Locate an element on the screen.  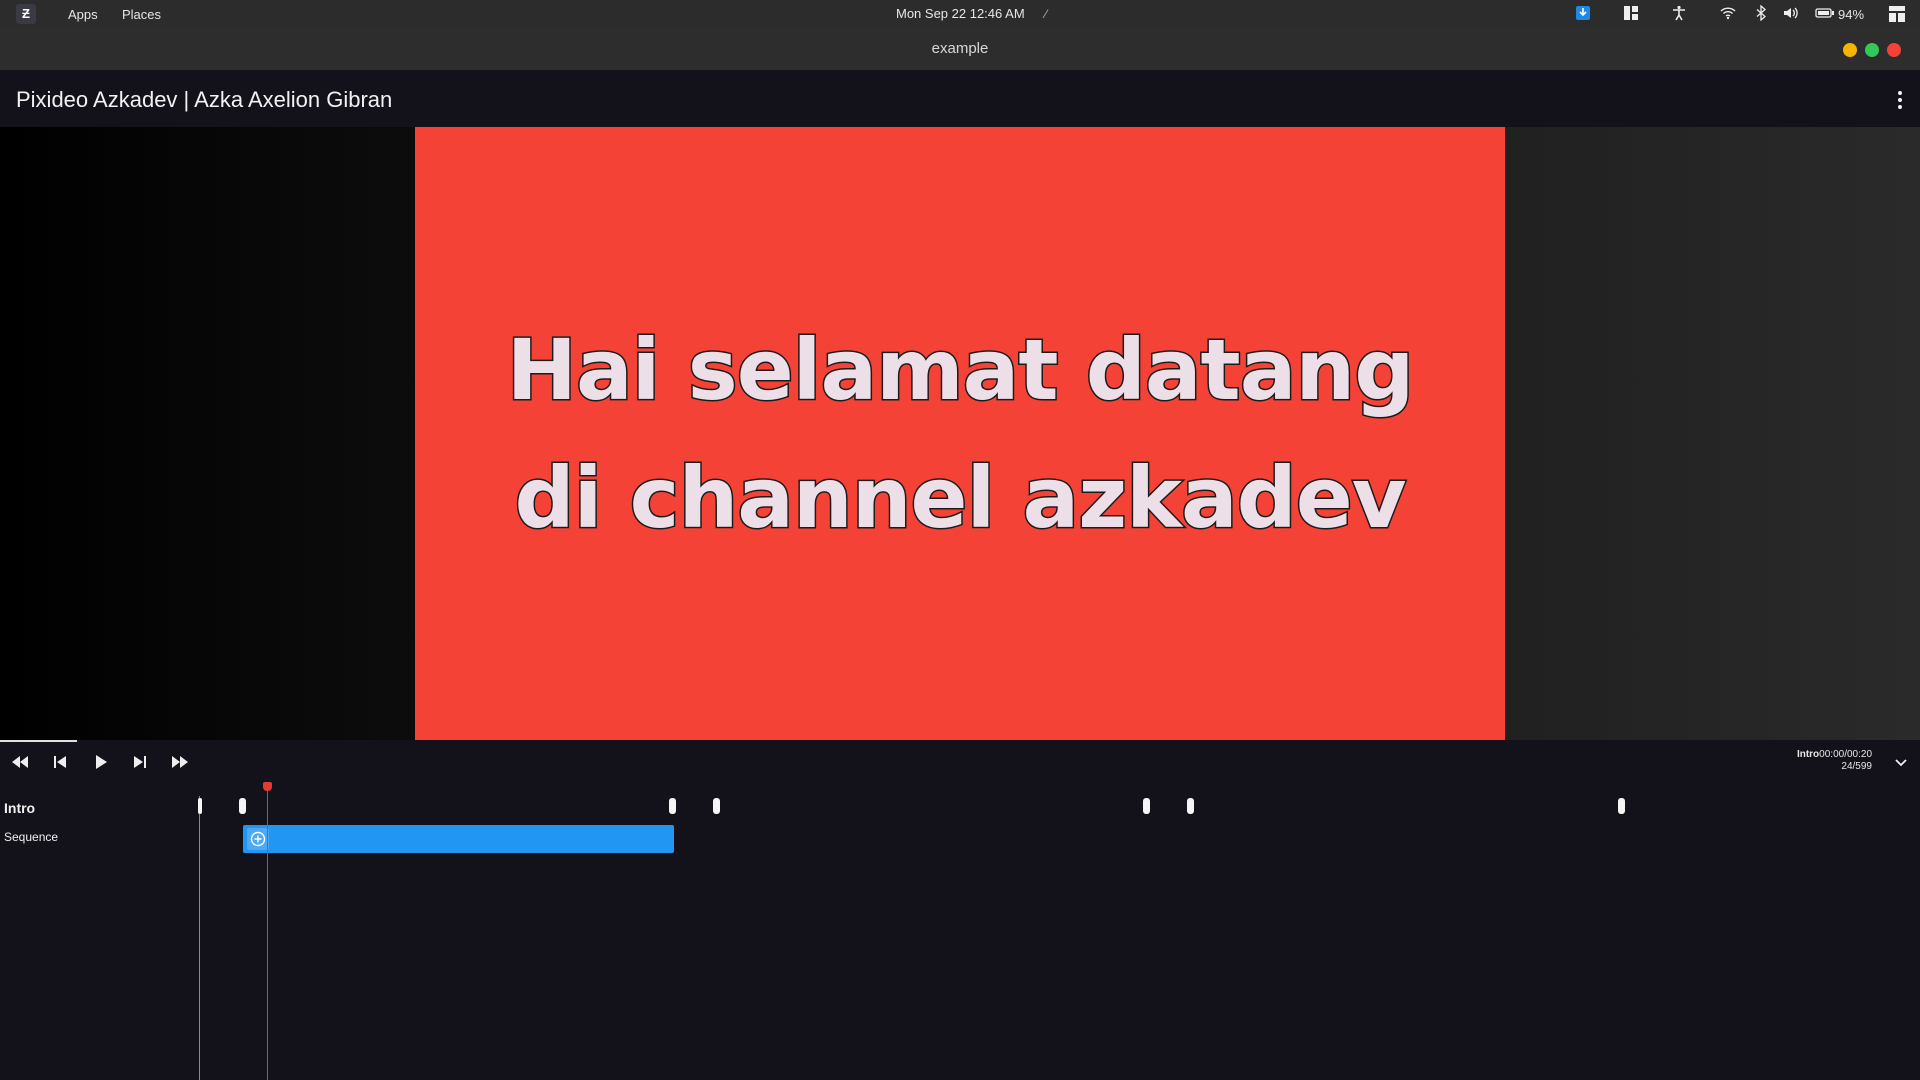
track-row-label: Sequence is located at coordinates (31, 837).